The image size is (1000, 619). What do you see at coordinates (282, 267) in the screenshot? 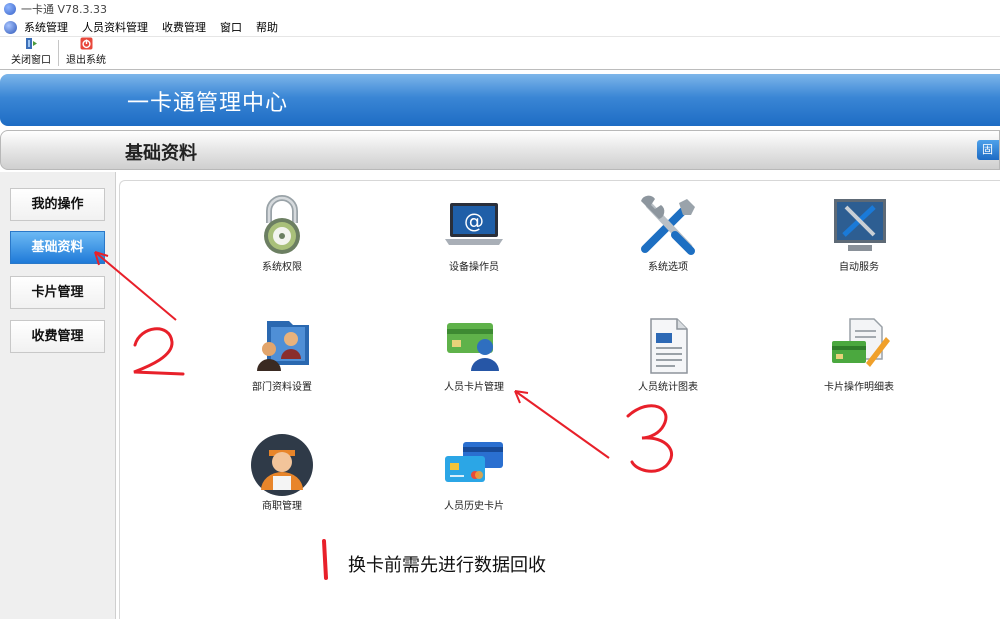
I see `func-label: 系统权限` at bounding box center [282, 267].